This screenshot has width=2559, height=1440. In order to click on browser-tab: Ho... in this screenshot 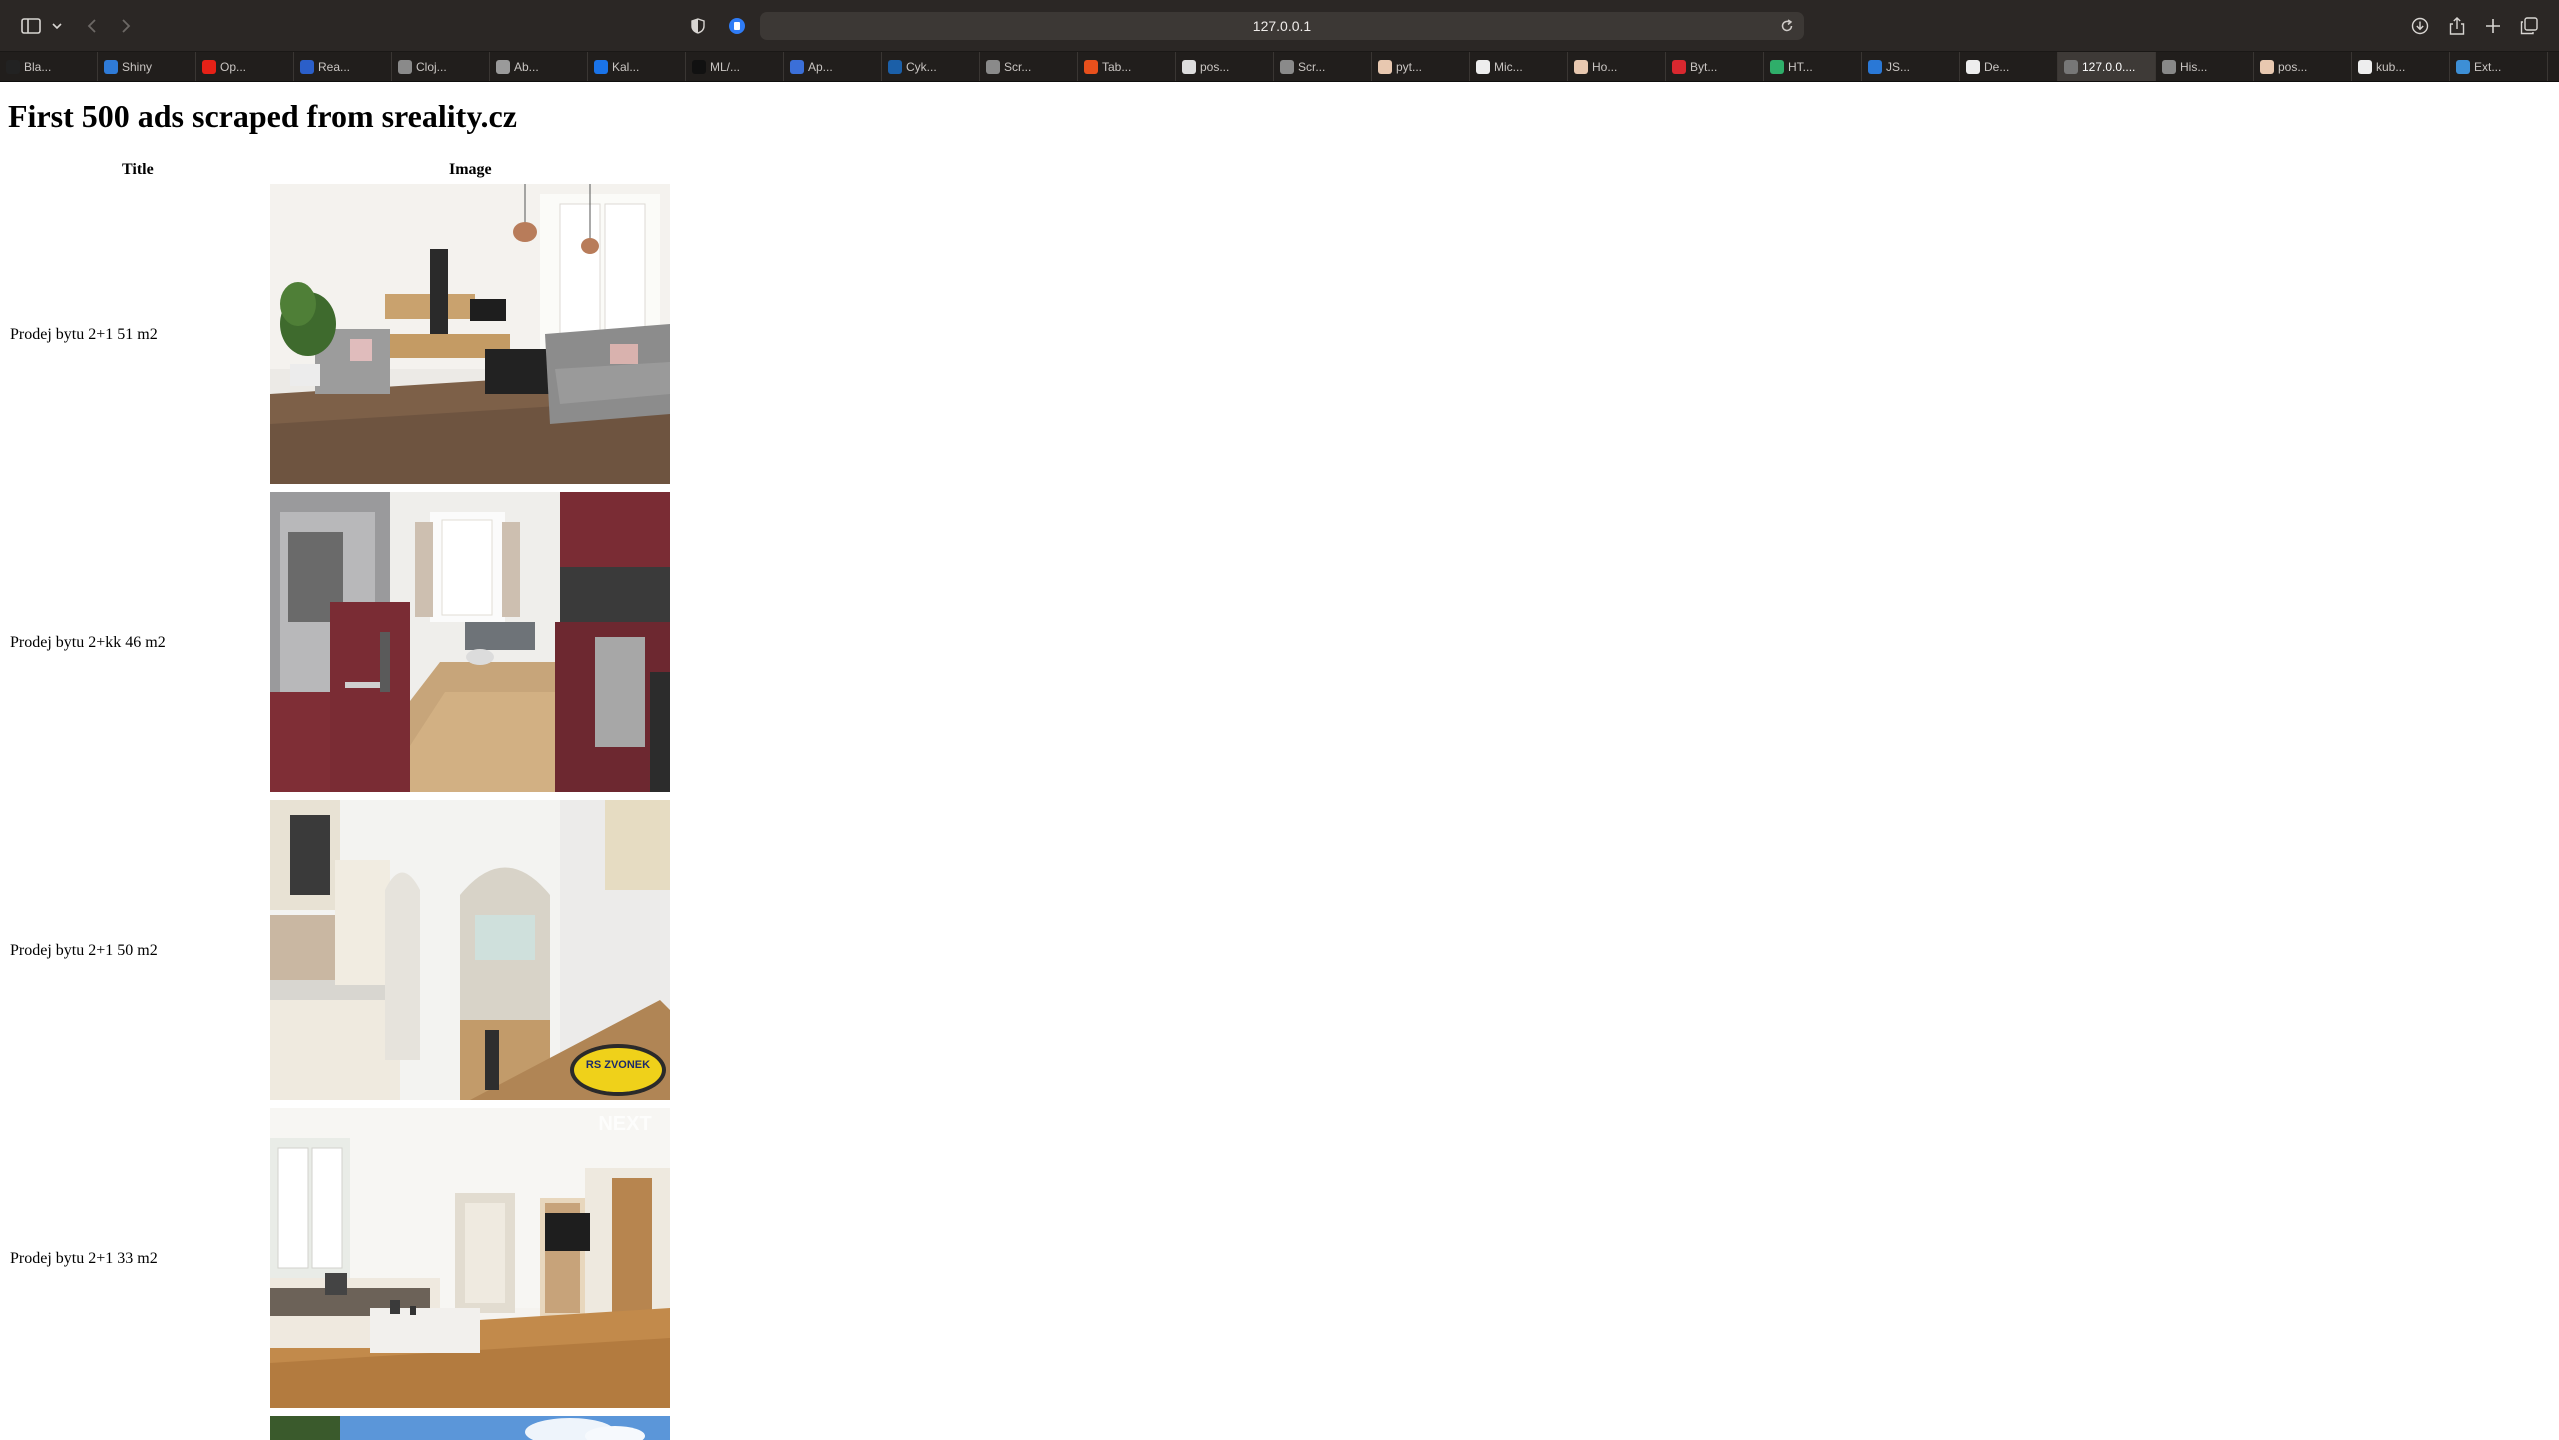, I will do `click(1617, 66)`.